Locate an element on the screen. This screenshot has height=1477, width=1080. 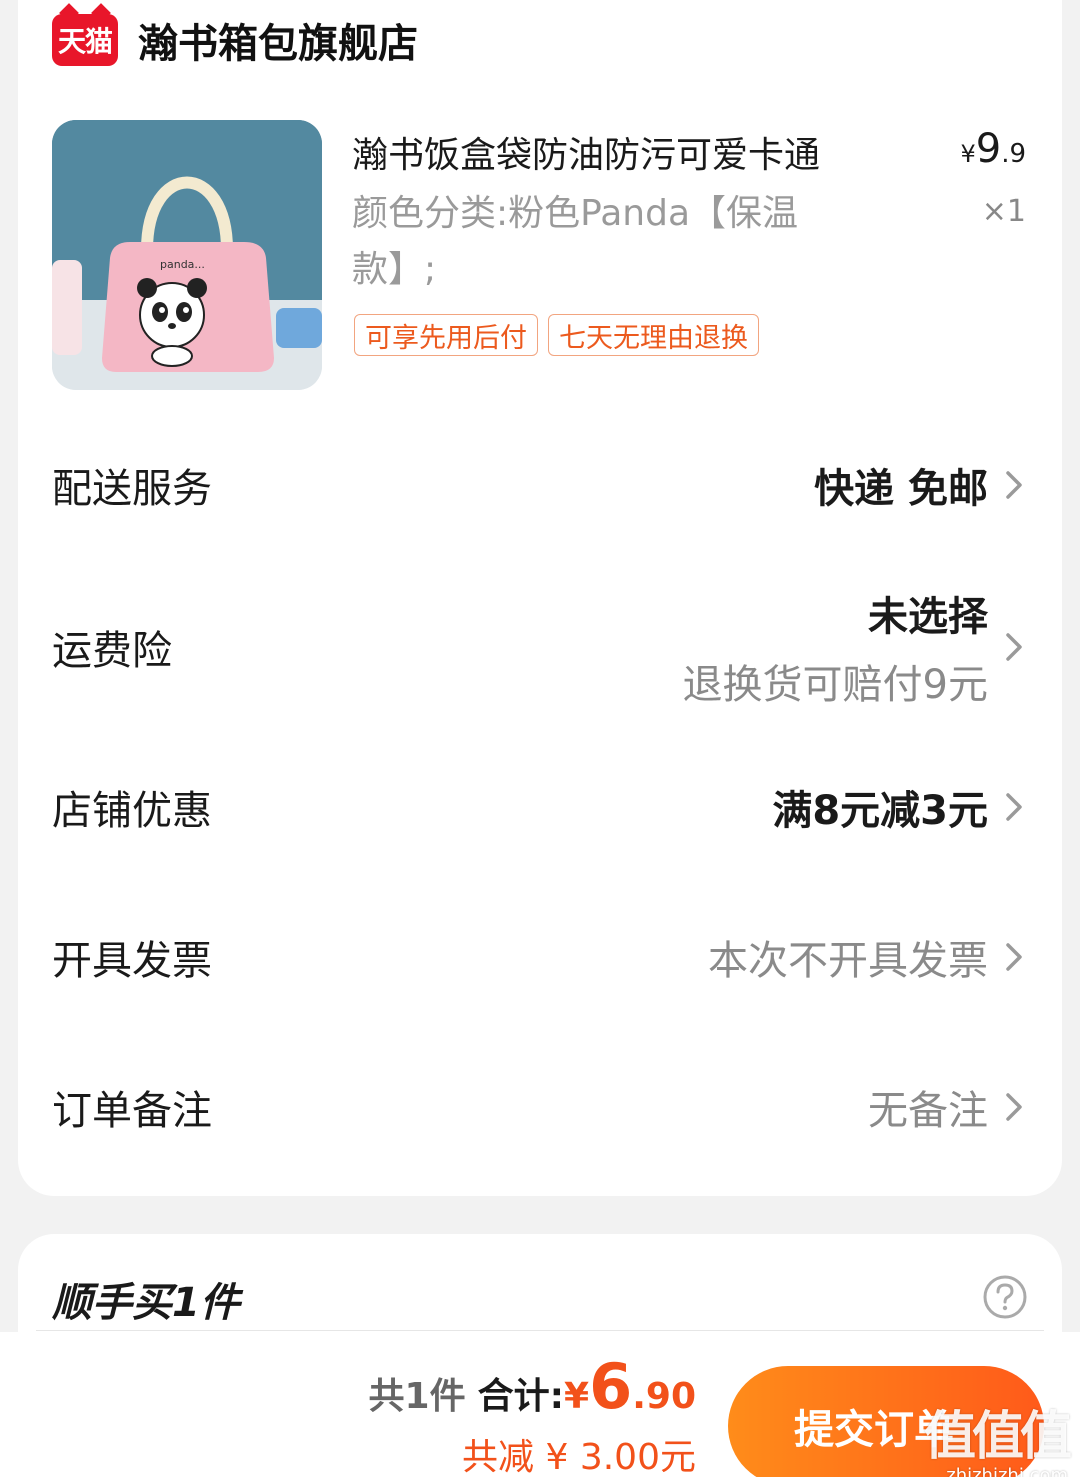
row-store-discount: 店铺优惠 满8元减3元 is located at coordinates (540, 807).